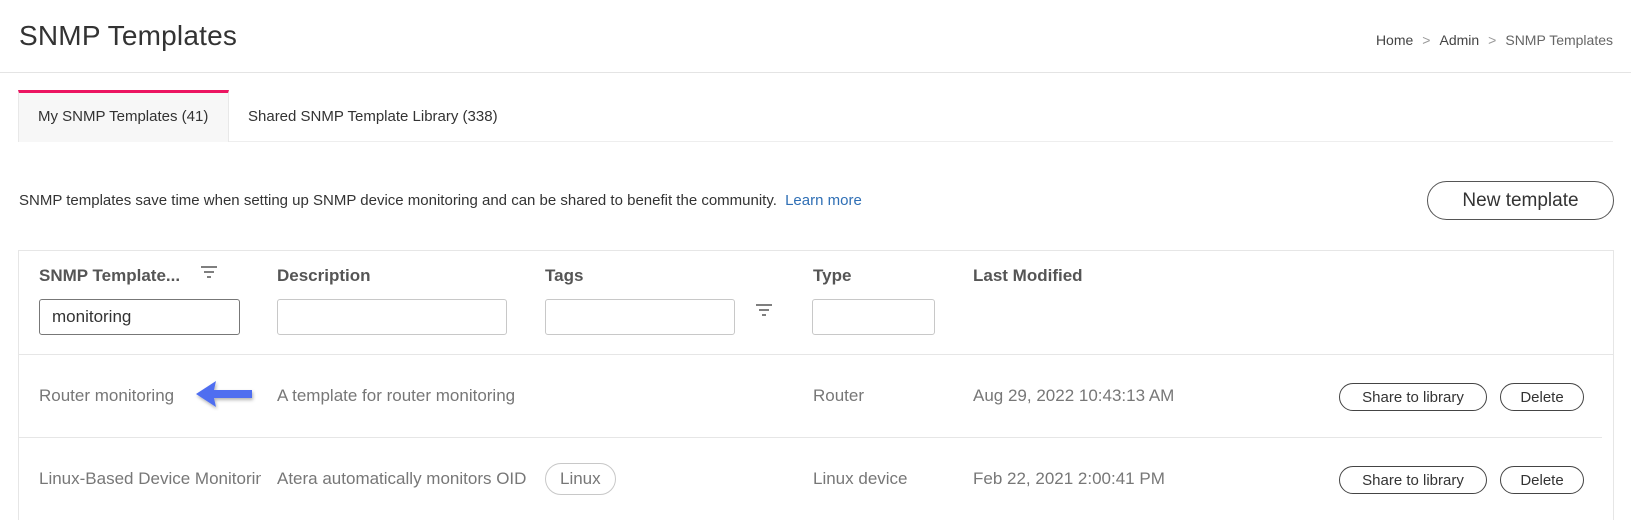 The height and width of the screenshot is (520, 1631). I want to click on column-header-last-modified: Last Modified, so click(1028, 275).